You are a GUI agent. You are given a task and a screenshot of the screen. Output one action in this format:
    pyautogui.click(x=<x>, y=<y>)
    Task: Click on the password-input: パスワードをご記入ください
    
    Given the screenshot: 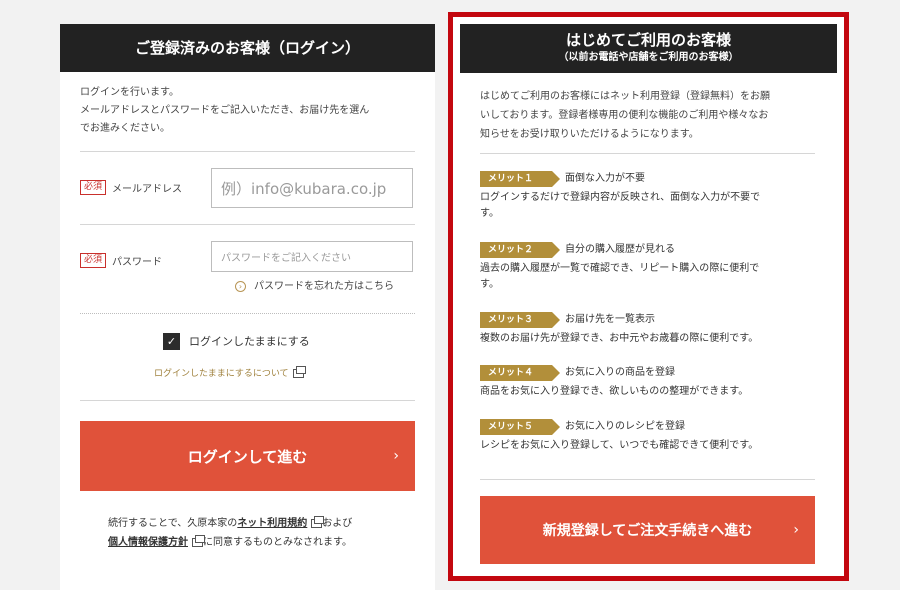 What is the action you would take?
    pyautogui.click(x=312, y=256)
    